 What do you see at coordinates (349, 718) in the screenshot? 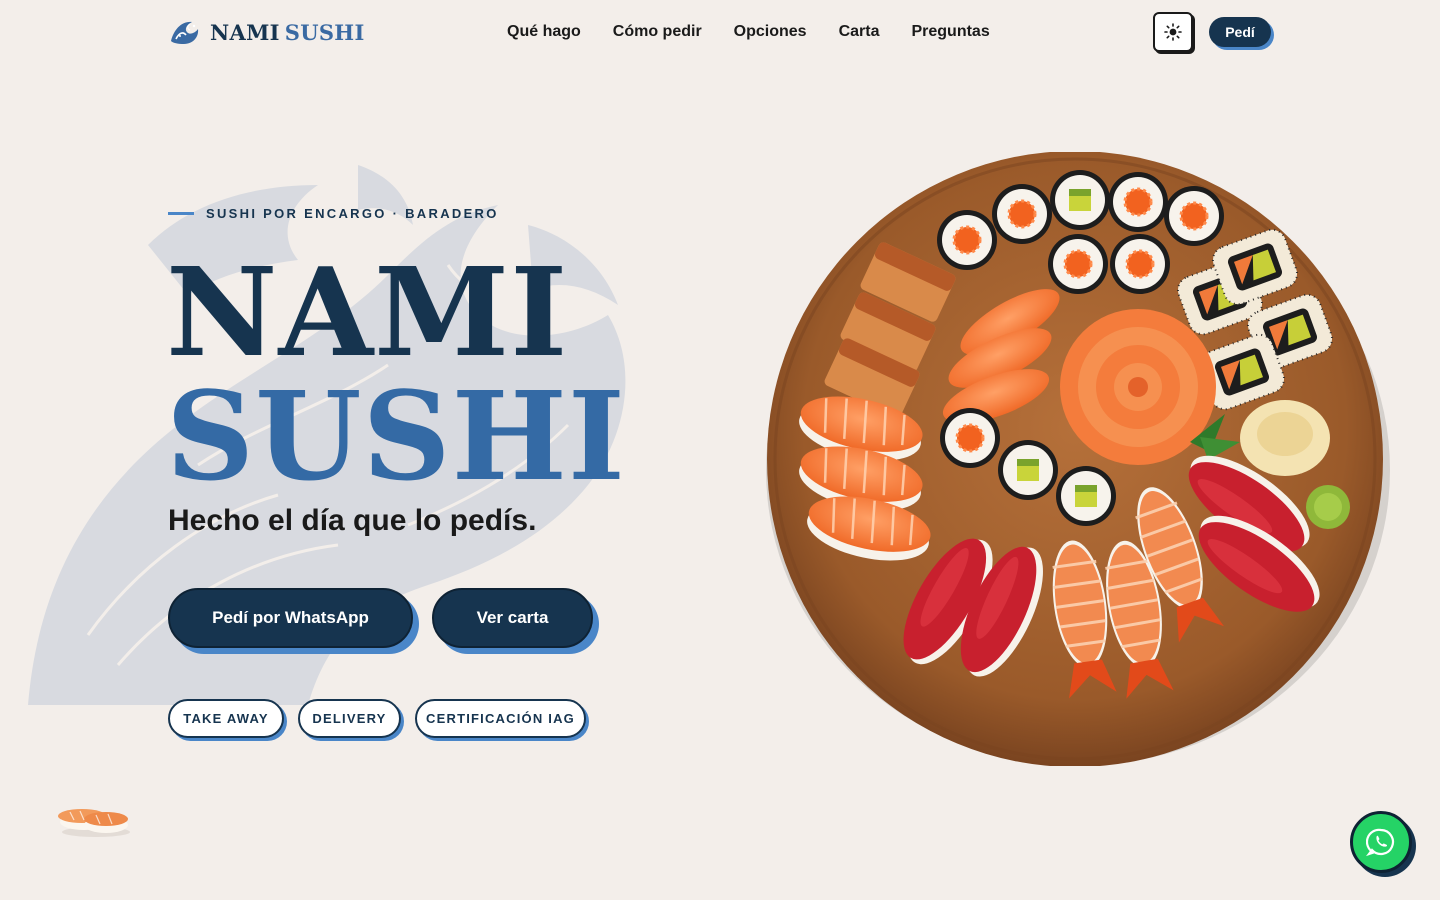
I see `chip-delivery: DELIVERY` at bounding box center [349, 718].